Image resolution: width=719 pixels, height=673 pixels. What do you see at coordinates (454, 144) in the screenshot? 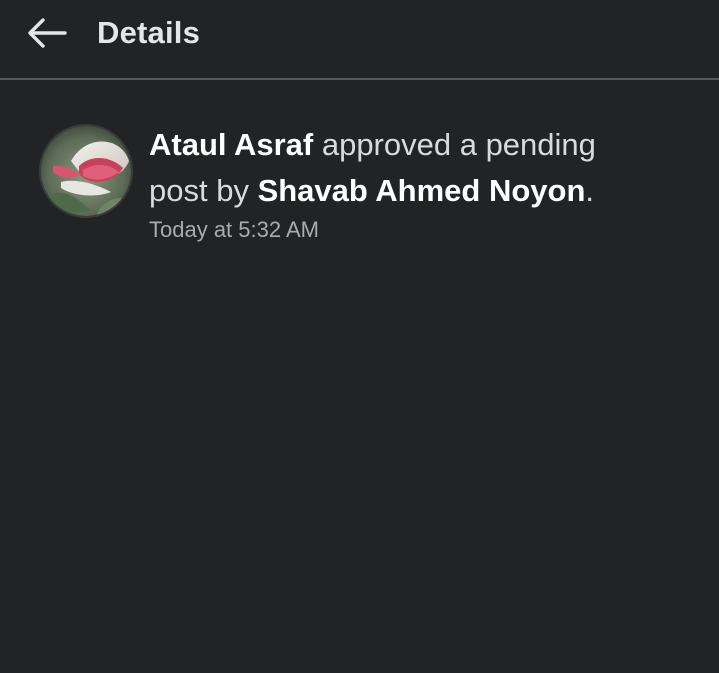
I see `action-text-1: approved a pending` at bounding box center [454, 144].